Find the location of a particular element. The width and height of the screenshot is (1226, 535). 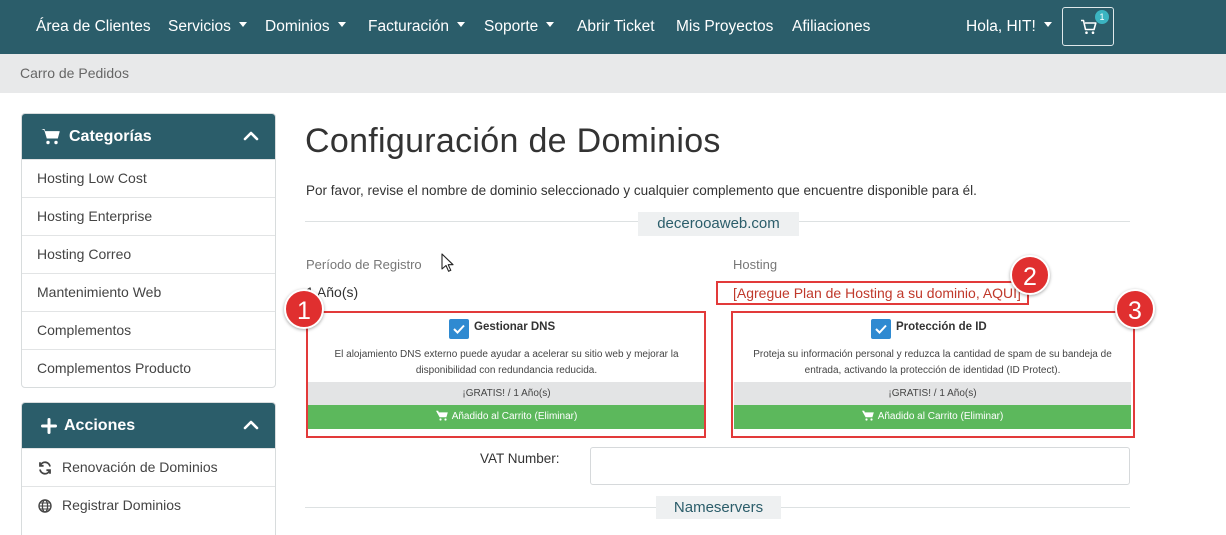

nav-label: Afiliaciones is located at coordinates (831, 26).